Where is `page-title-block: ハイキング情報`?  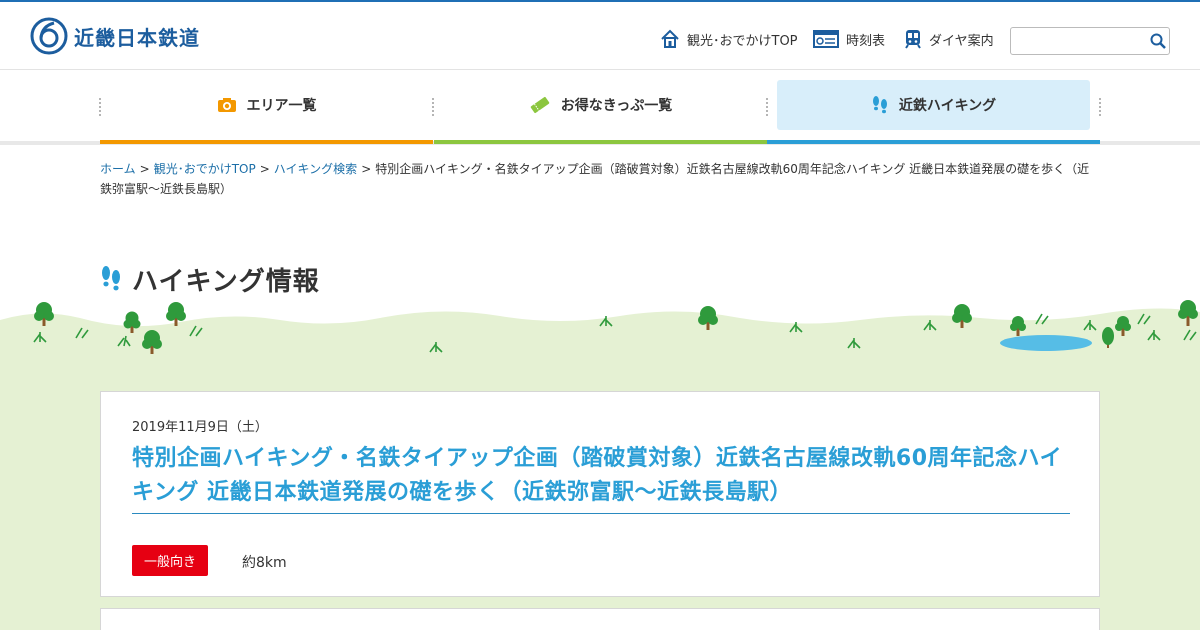
page-title-block: ハイキング情報 is located at coordinates (210, 279).